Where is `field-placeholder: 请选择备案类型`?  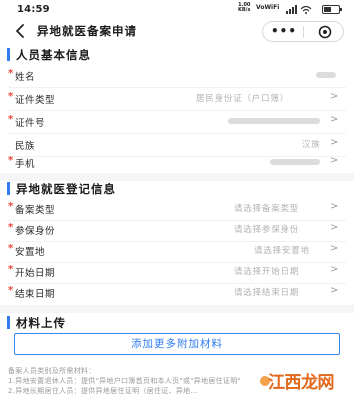
field-placeholder: 请选择备案类型 is located at coordinates (267, 209).